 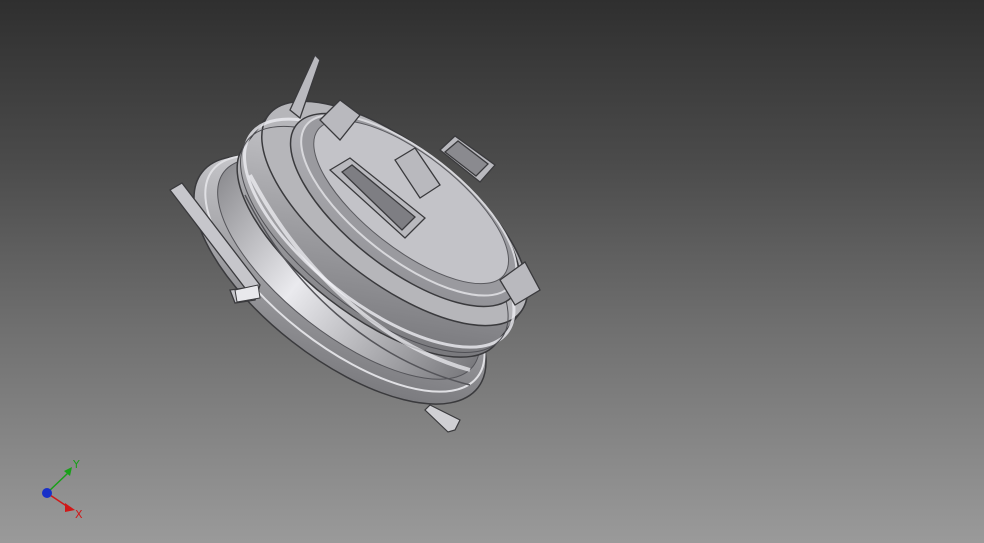 I want to click on axis-triad: Y X, so click(x=62, y=489).